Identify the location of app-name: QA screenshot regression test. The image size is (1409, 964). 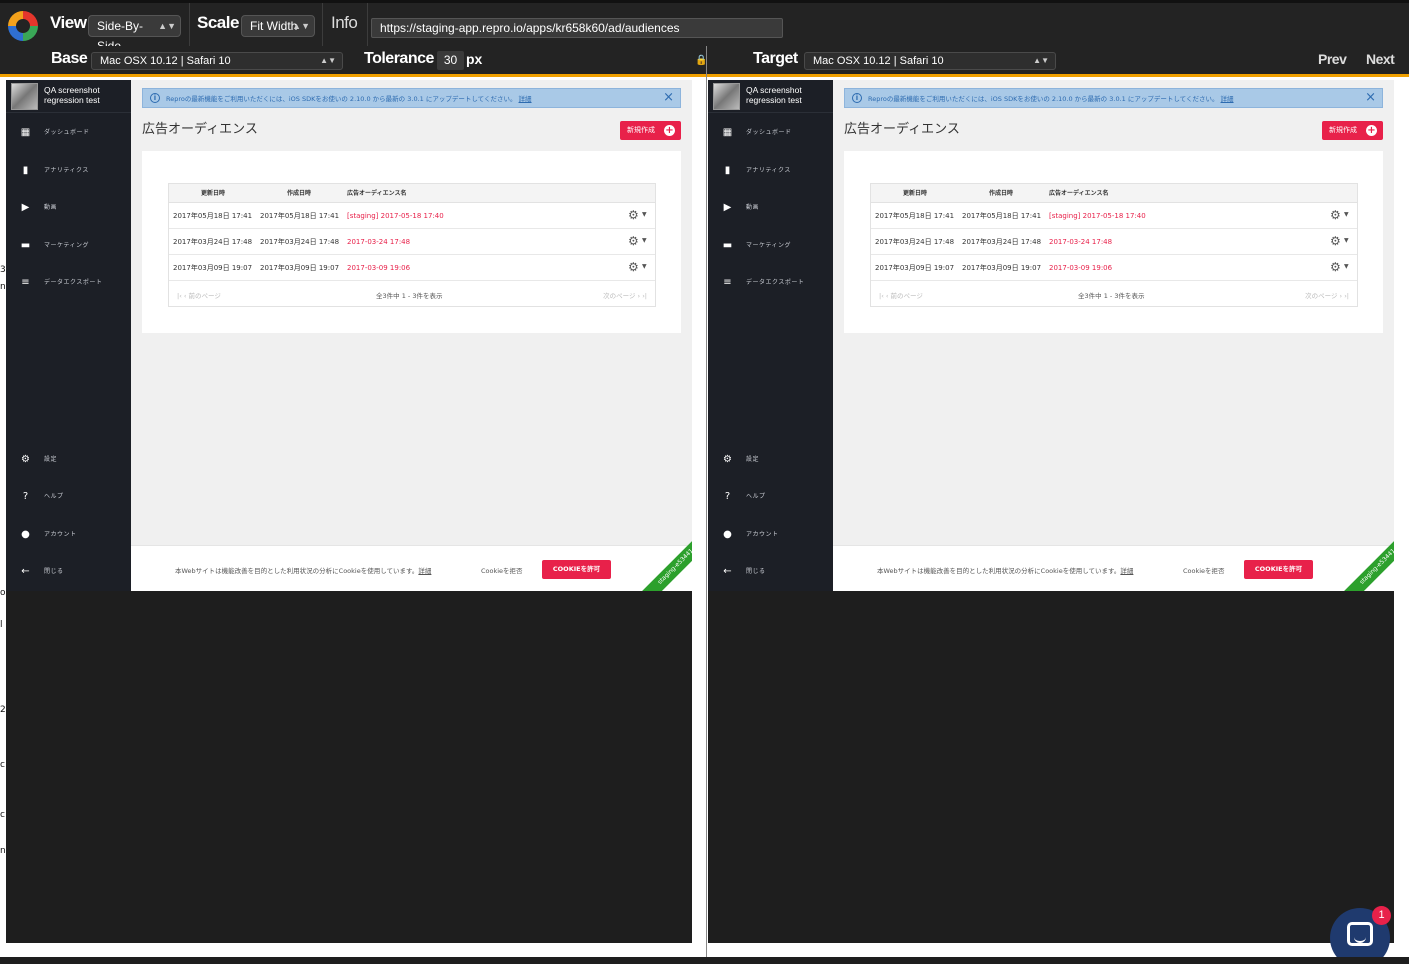
(788, 95).